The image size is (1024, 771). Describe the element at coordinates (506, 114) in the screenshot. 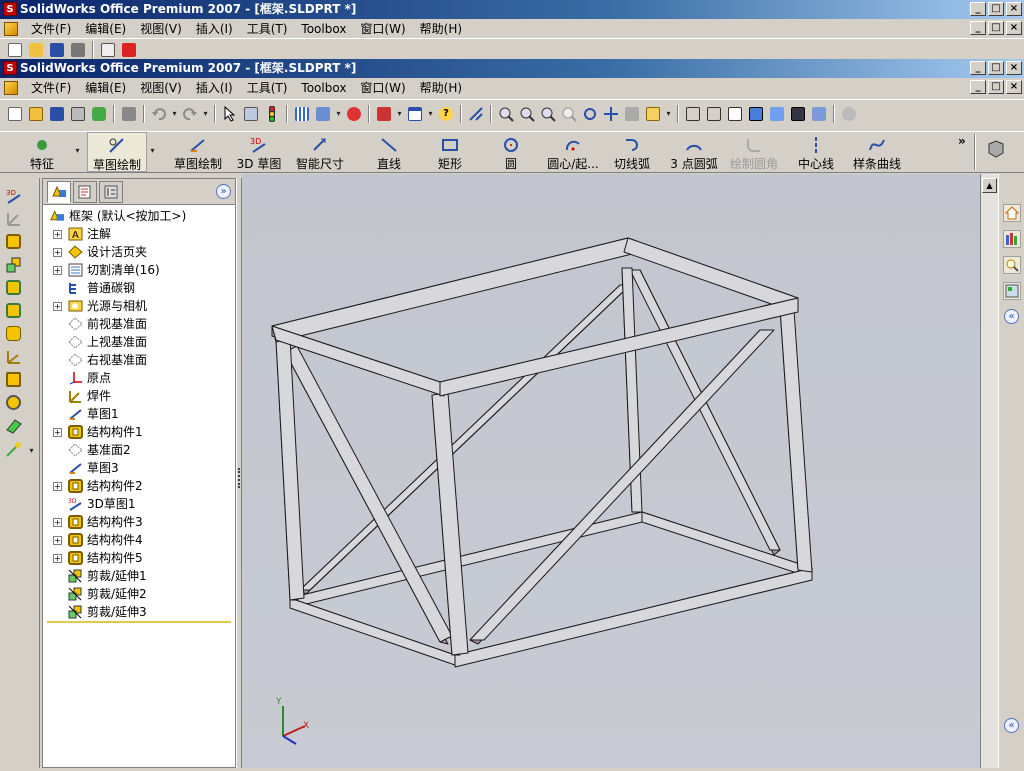

I see `zoom-fit-icon` at that location.